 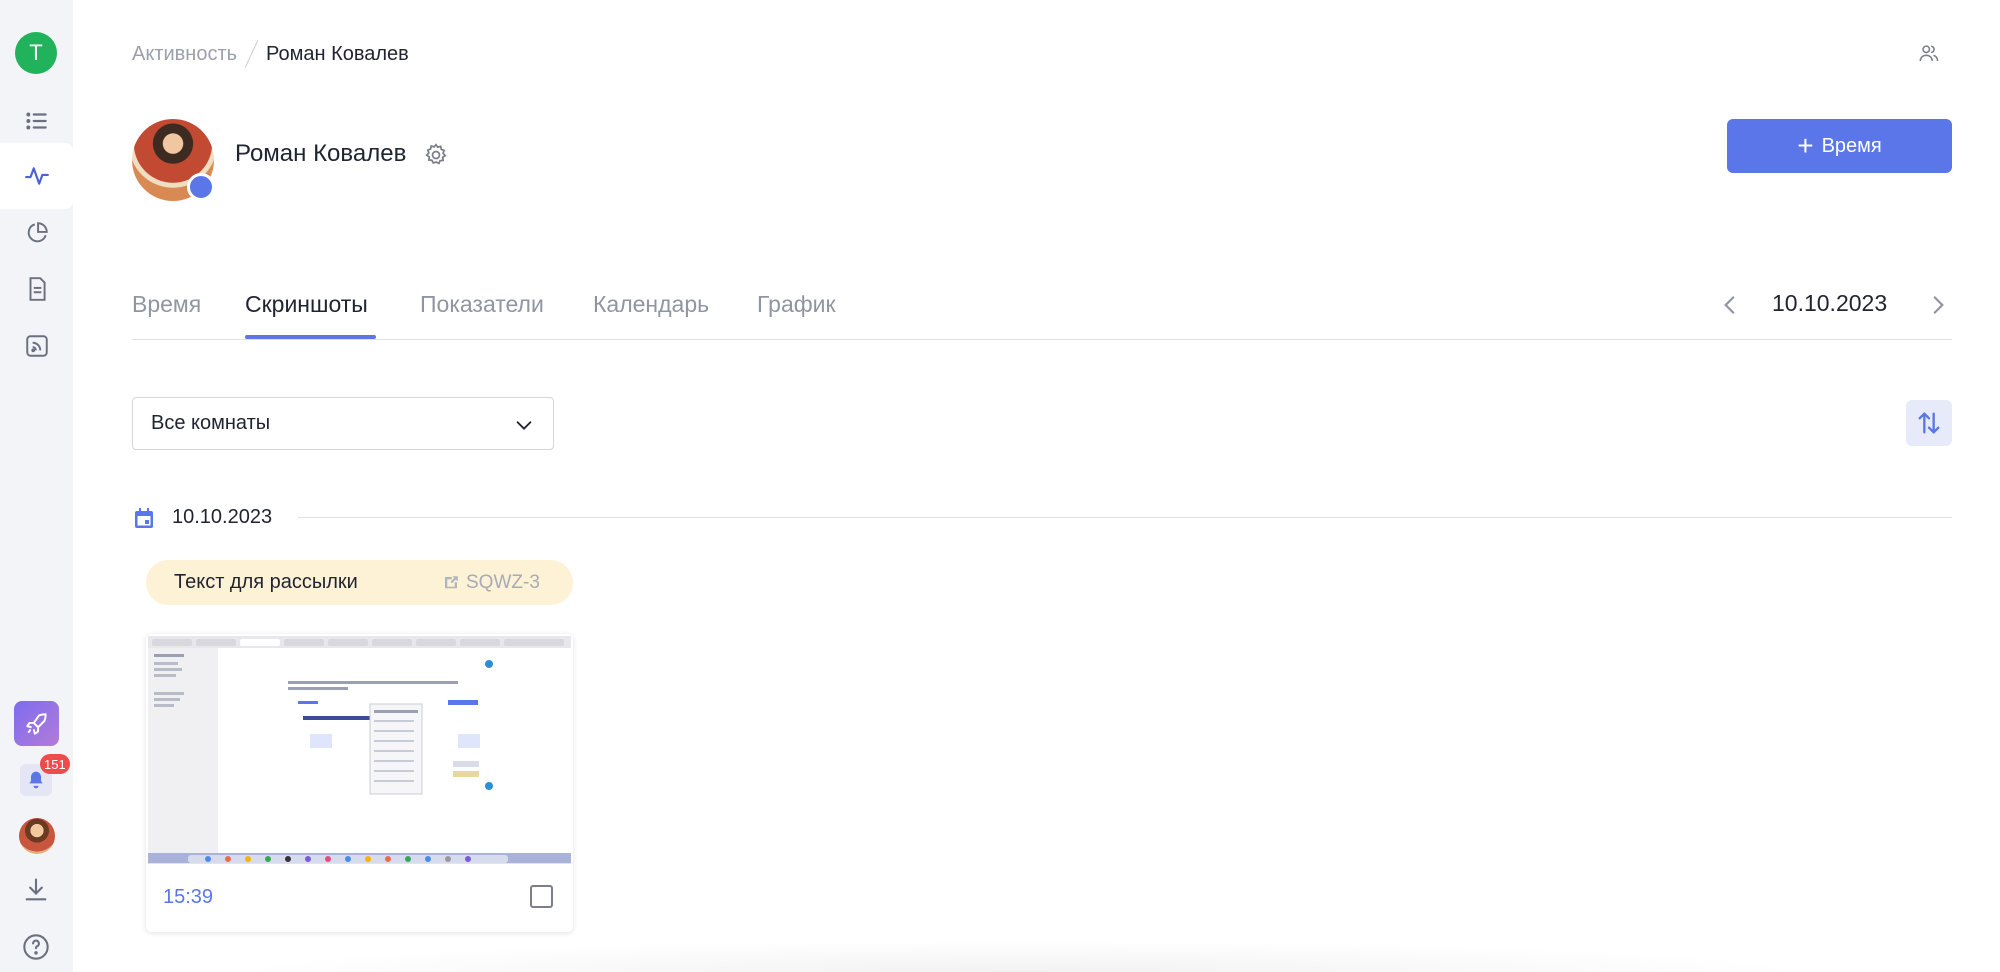 What do you see at coordinates (337, 53) in the screenshot?
I see `breadcrumb-current: Роман Ковалев` at bounding box center [337, 53].